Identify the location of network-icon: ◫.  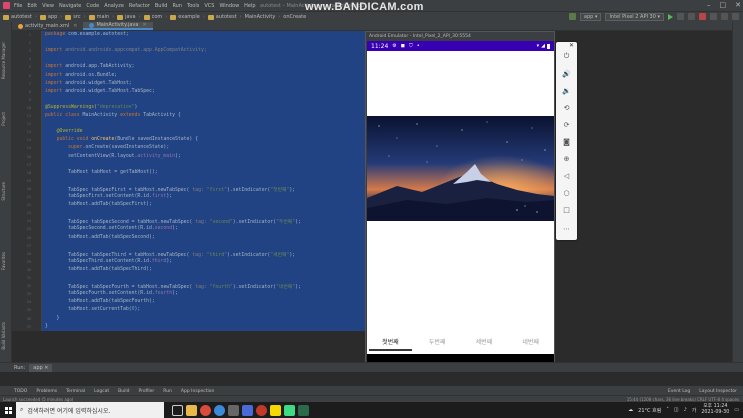
(676, 410).